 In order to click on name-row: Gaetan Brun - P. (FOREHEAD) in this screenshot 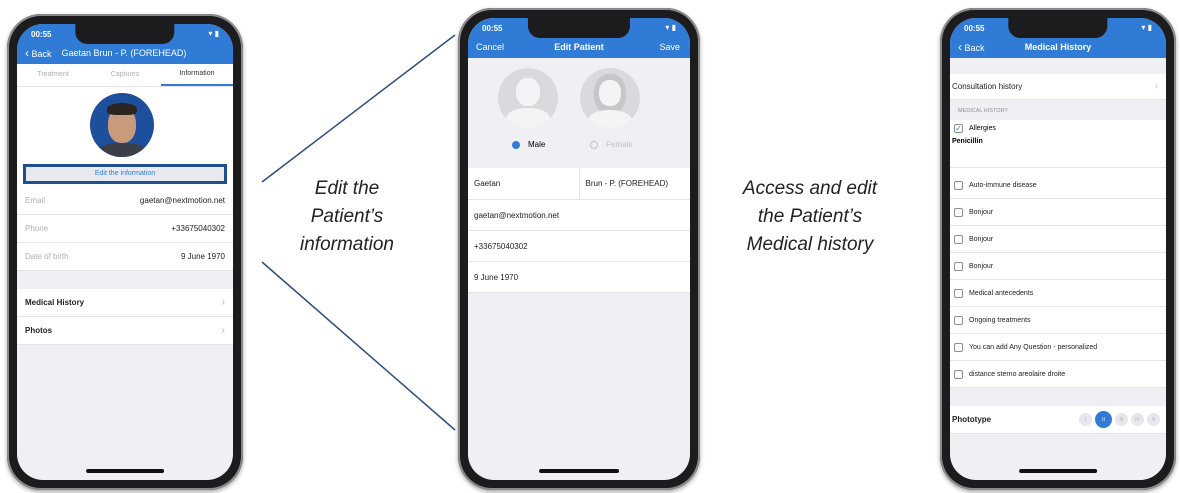, I will do `click(579, 183)`.